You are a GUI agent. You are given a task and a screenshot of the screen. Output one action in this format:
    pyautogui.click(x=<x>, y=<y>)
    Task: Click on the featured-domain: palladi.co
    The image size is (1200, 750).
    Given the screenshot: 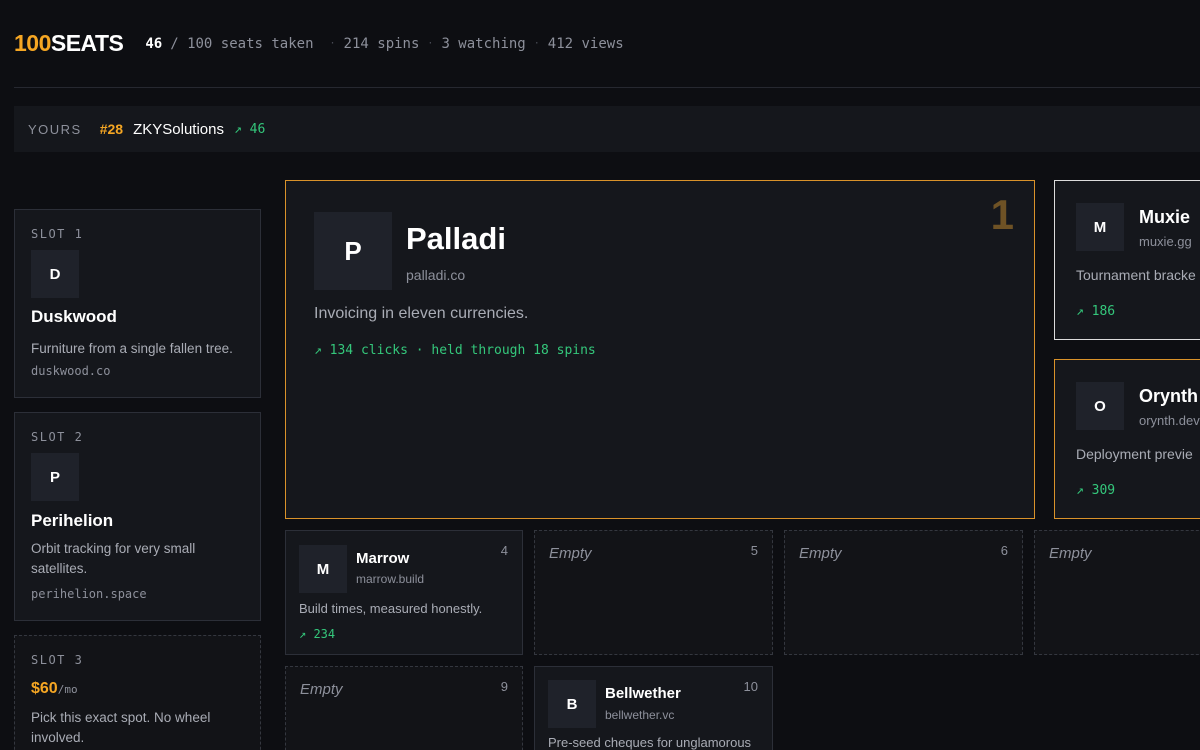 What is the action you would take?
    pyautogui.click(x=435, y=275)
    